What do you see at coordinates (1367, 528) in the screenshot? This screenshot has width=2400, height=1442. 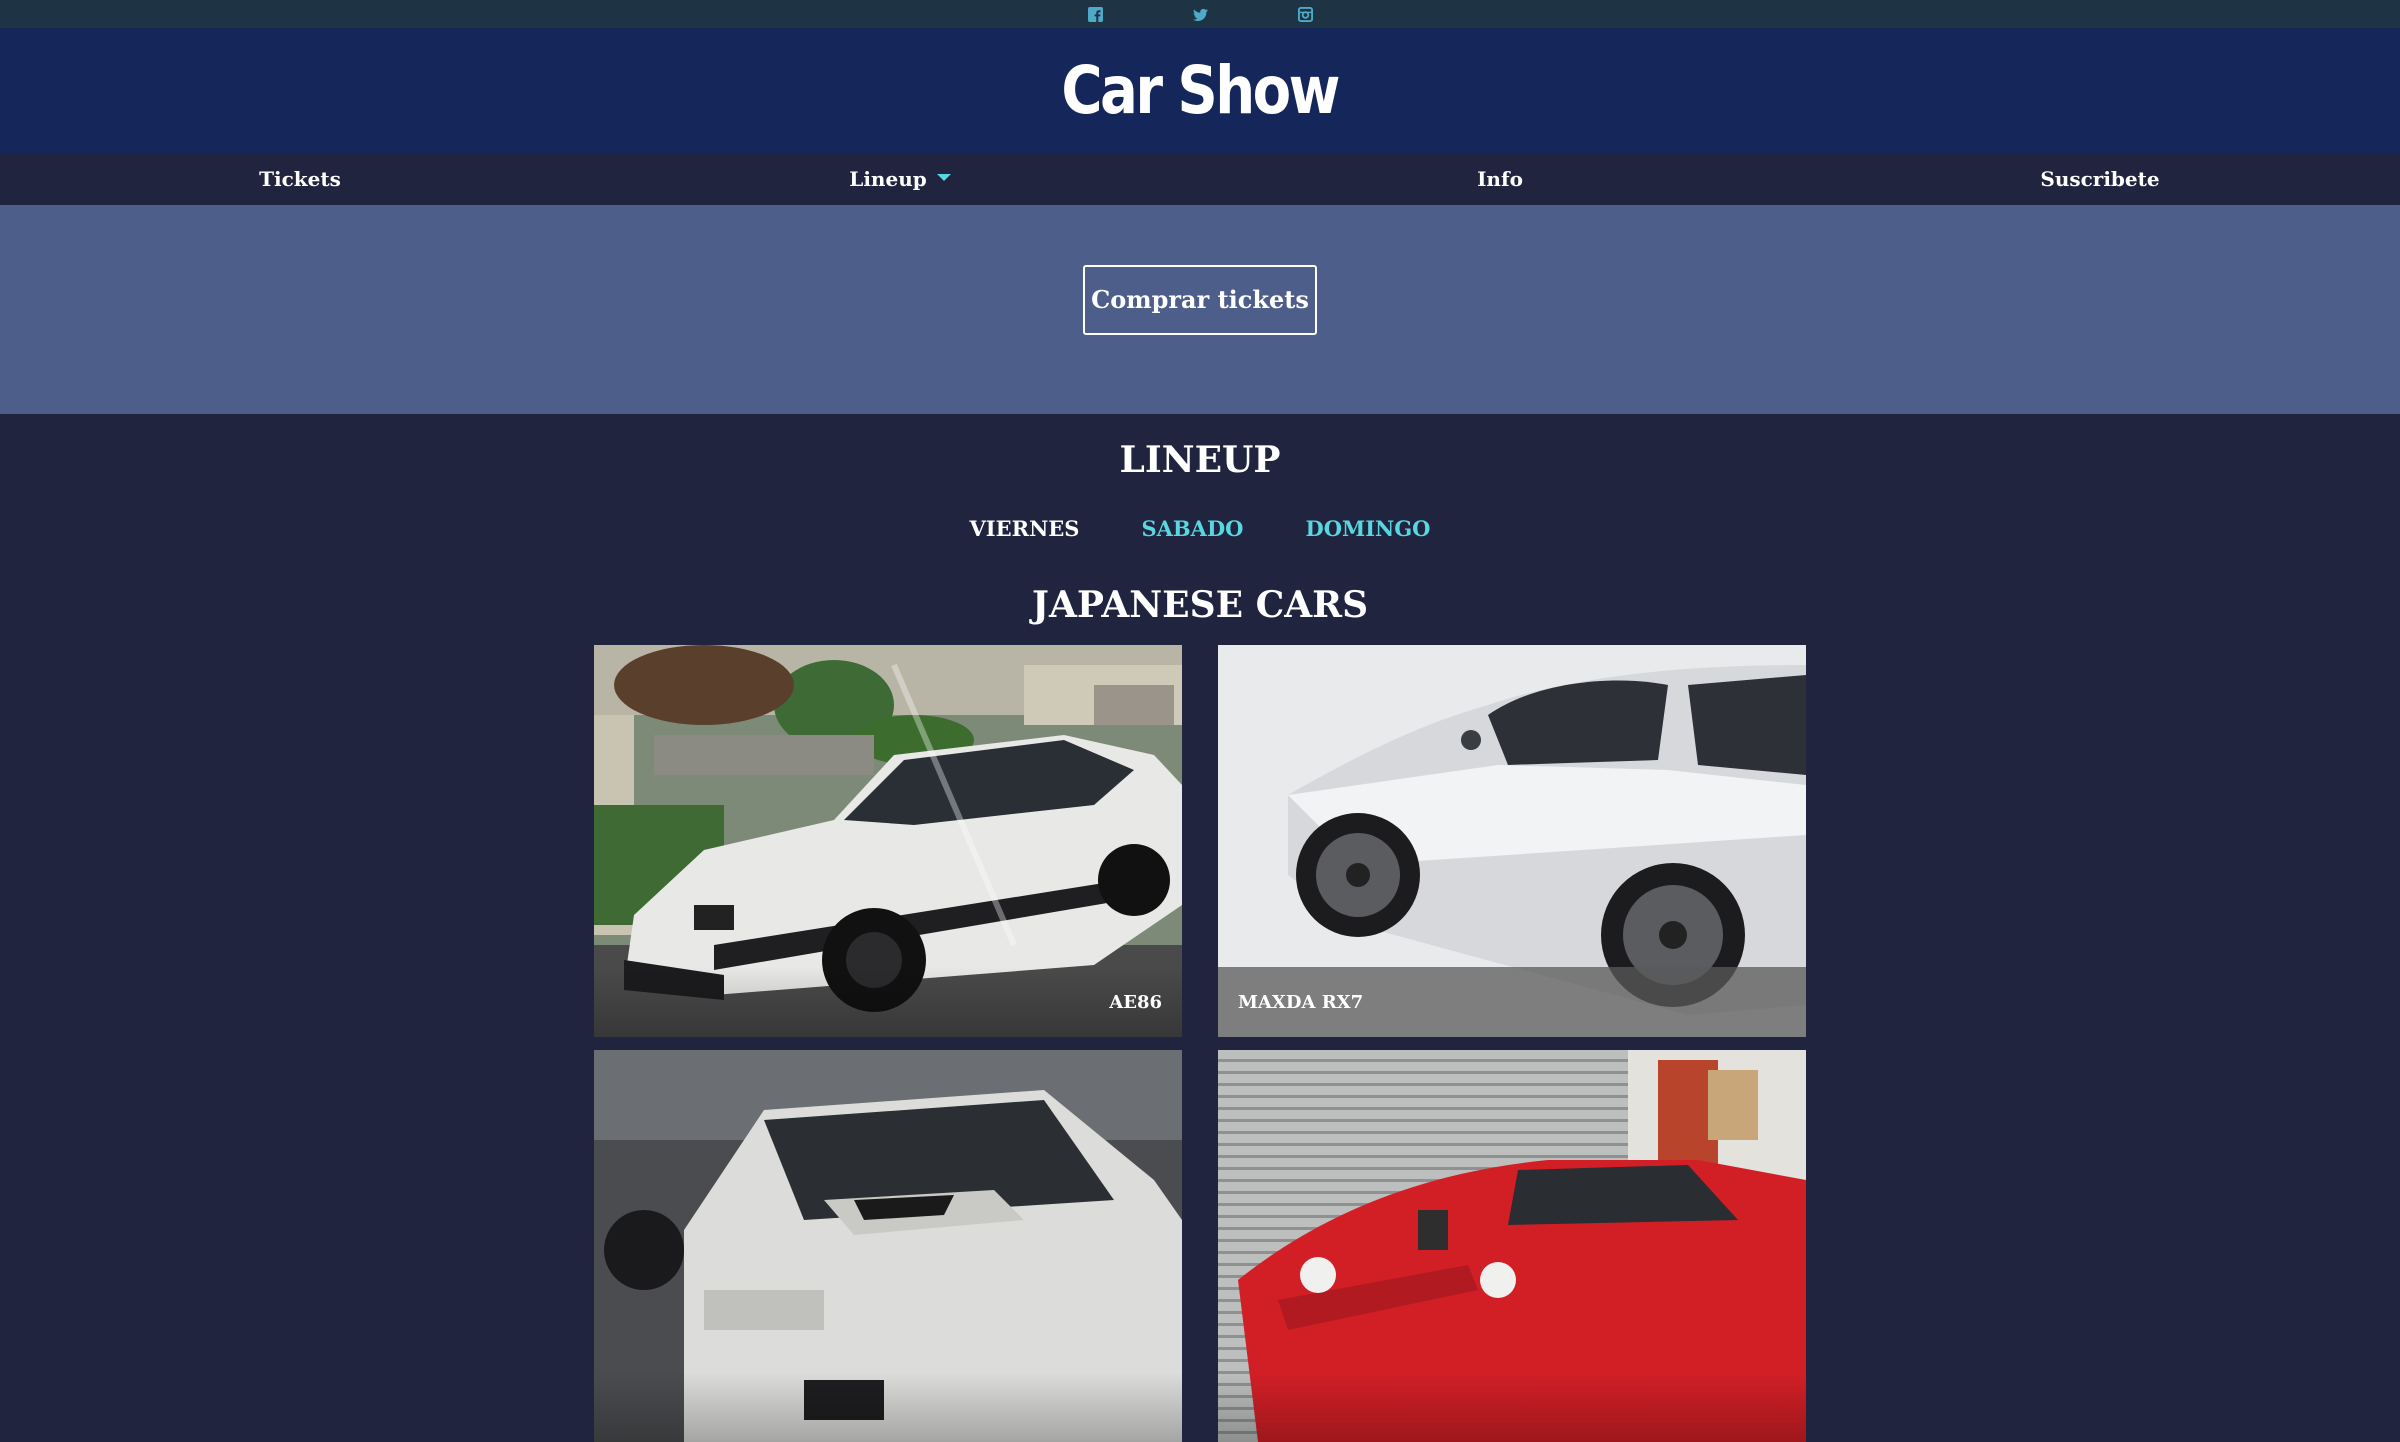 I see `tab-domingo: DOMINGO` at bounding box center [1367, 528].